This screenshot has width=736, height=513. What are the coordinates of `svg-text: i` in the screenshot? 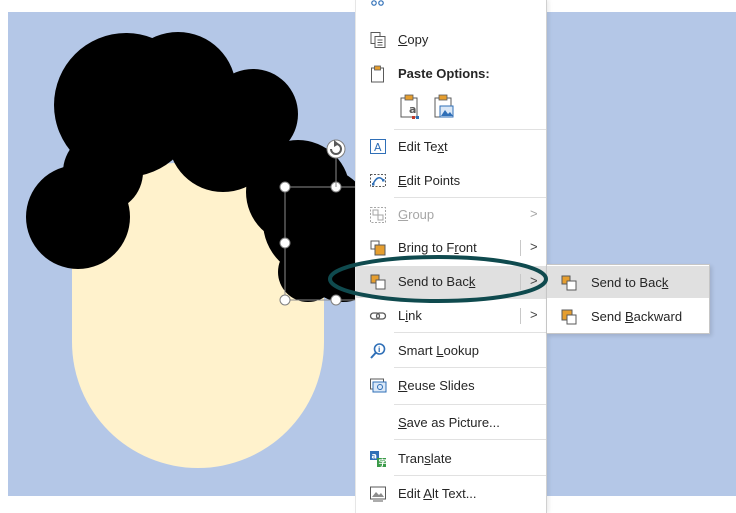 It's located at (379, 350).